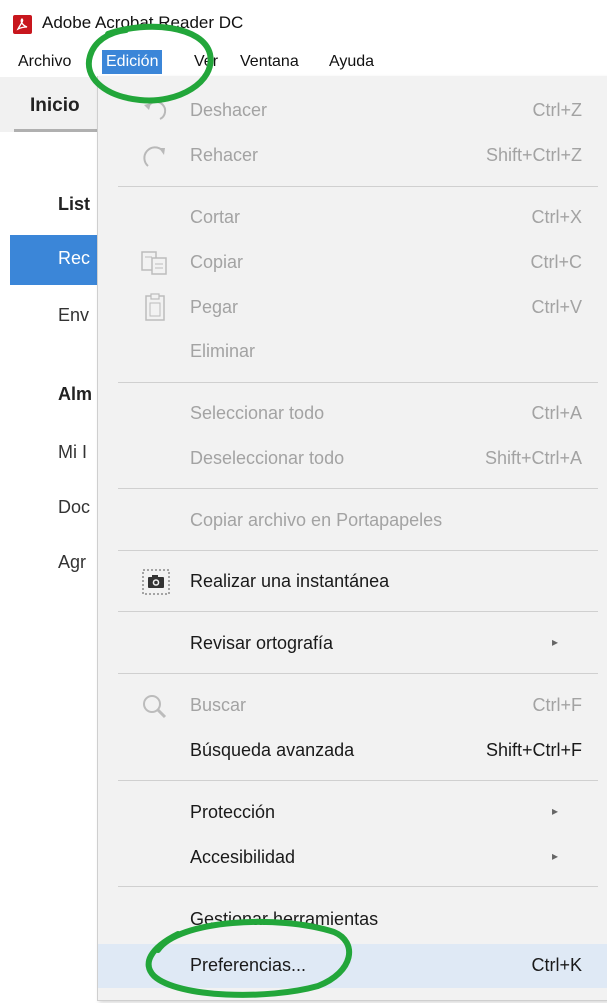 The image size is (607, 1003). What do you see at coordinates (352, 218) in the screenshot?
I see `menu-item-cortar: Cortar Ctrl+X` at bounding box center [352, 218].